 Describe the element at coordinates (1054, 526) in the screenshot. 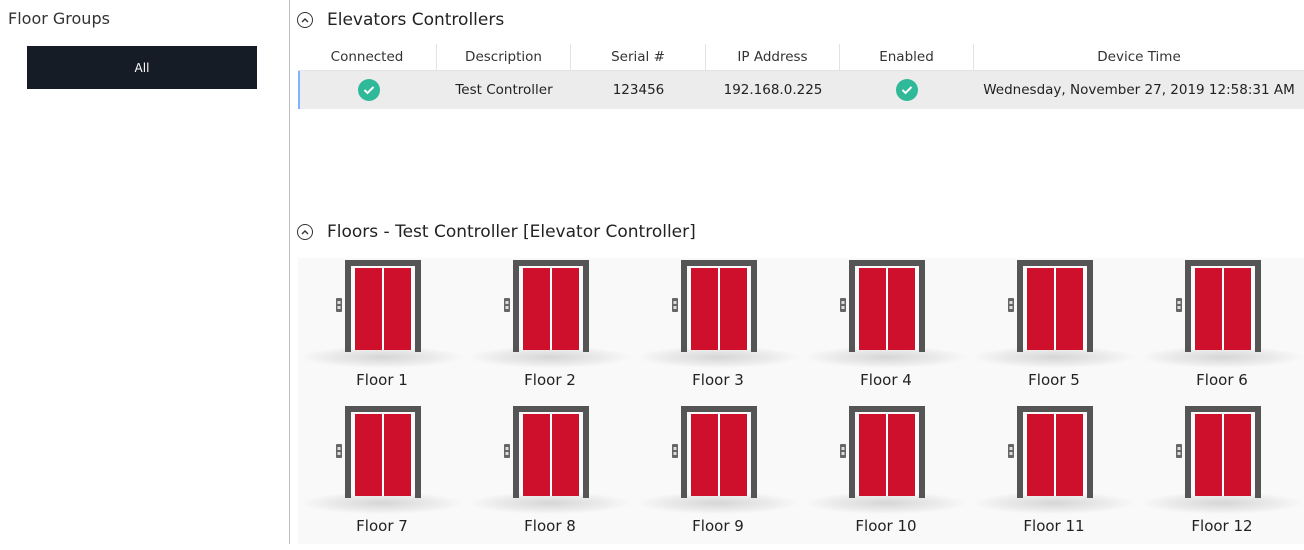

I see `floor-label: Floor 11` at that location.